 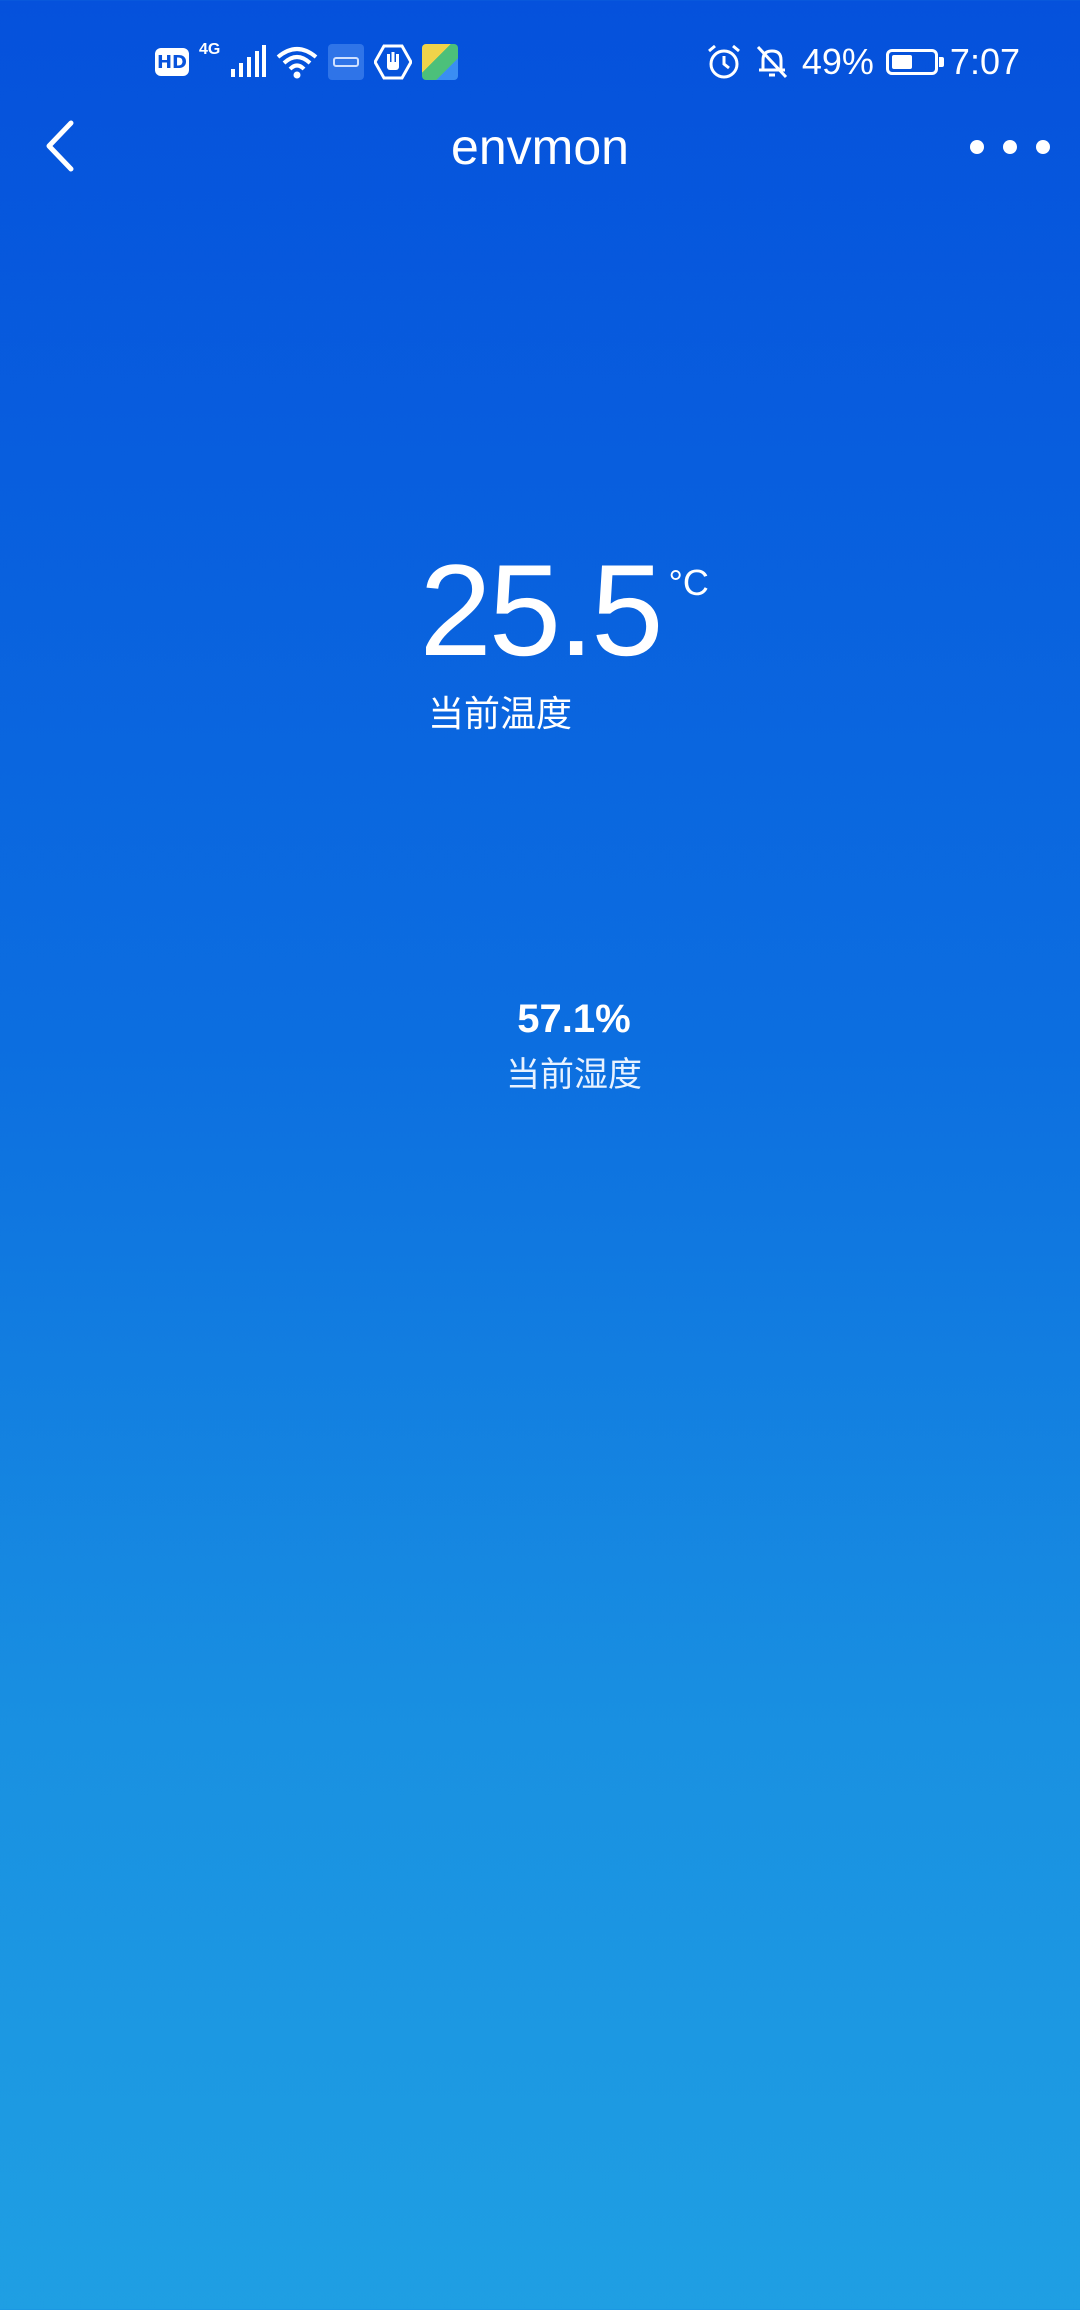 What do you see at coordinates (499, 713) in the screenshot?
I see `temperature-label: 当前温度` at bounding box center [499, 713].